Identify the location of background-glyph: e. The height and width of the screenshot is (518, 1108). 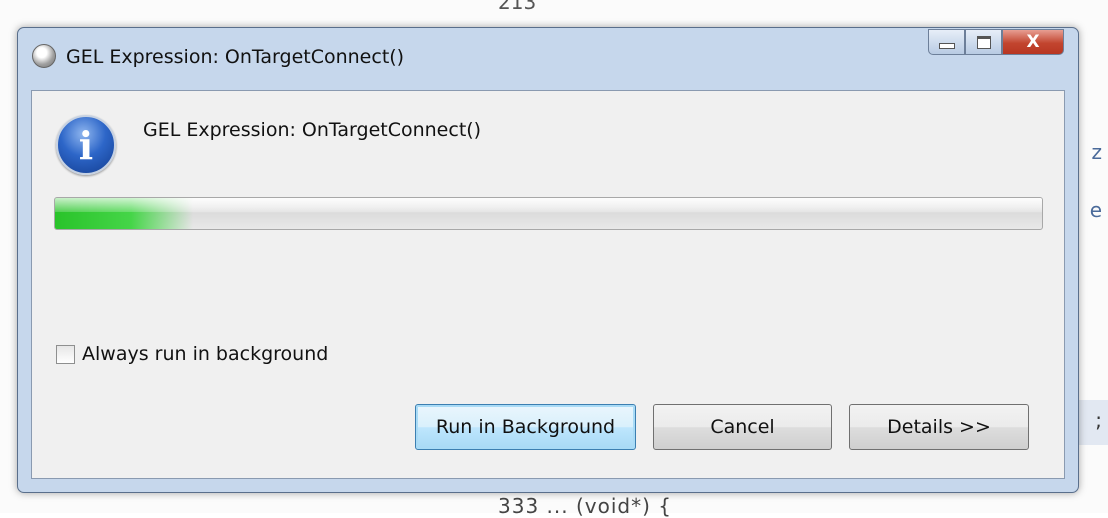
(1095, 210).